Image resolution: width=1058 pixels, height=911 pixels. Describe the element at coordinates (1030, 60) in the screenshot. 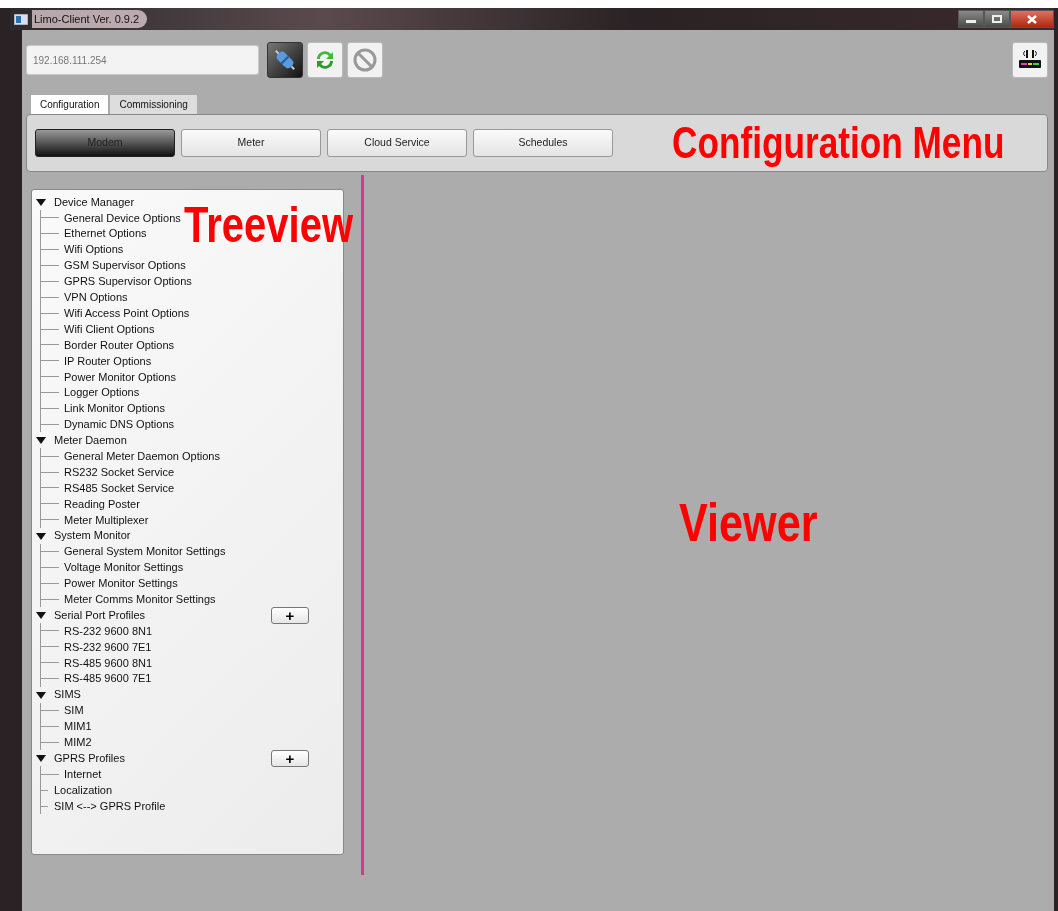

I see `router-button` at that location.